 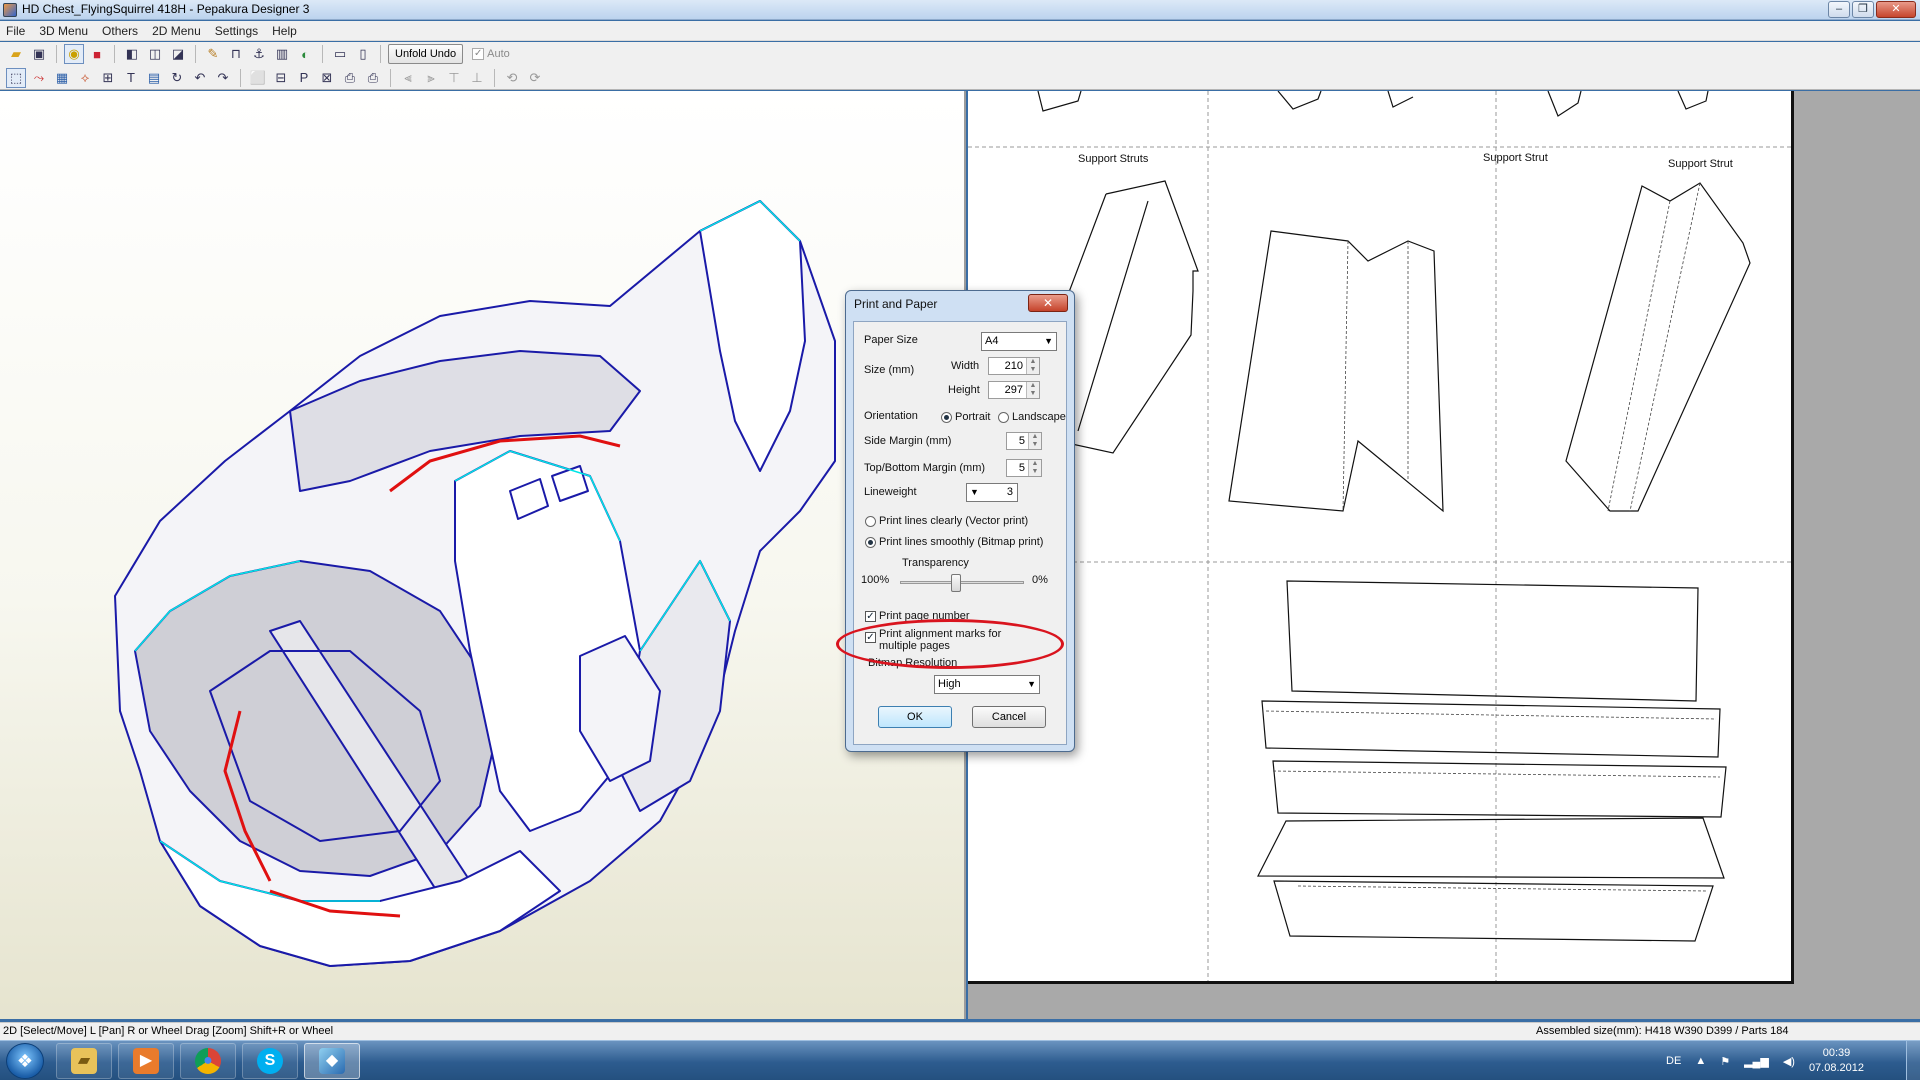 What do you see at coordinates (1039, 417) in the screenshot?
I see `landscape-label: Landscape` at bounding box center [1039, 417].